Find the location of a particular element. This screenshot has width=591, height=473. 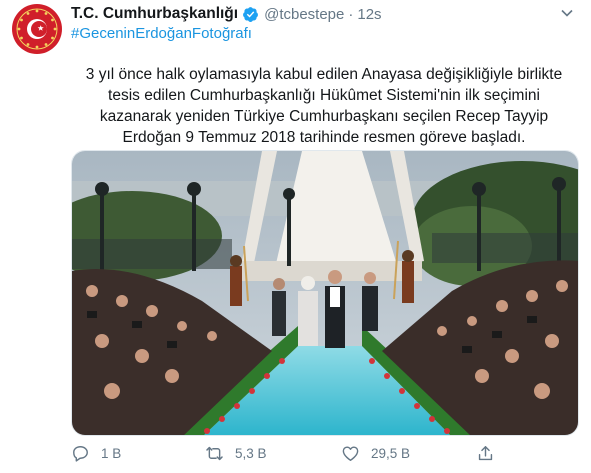

reply-button: 1 B is located at coordinates (96, 453).